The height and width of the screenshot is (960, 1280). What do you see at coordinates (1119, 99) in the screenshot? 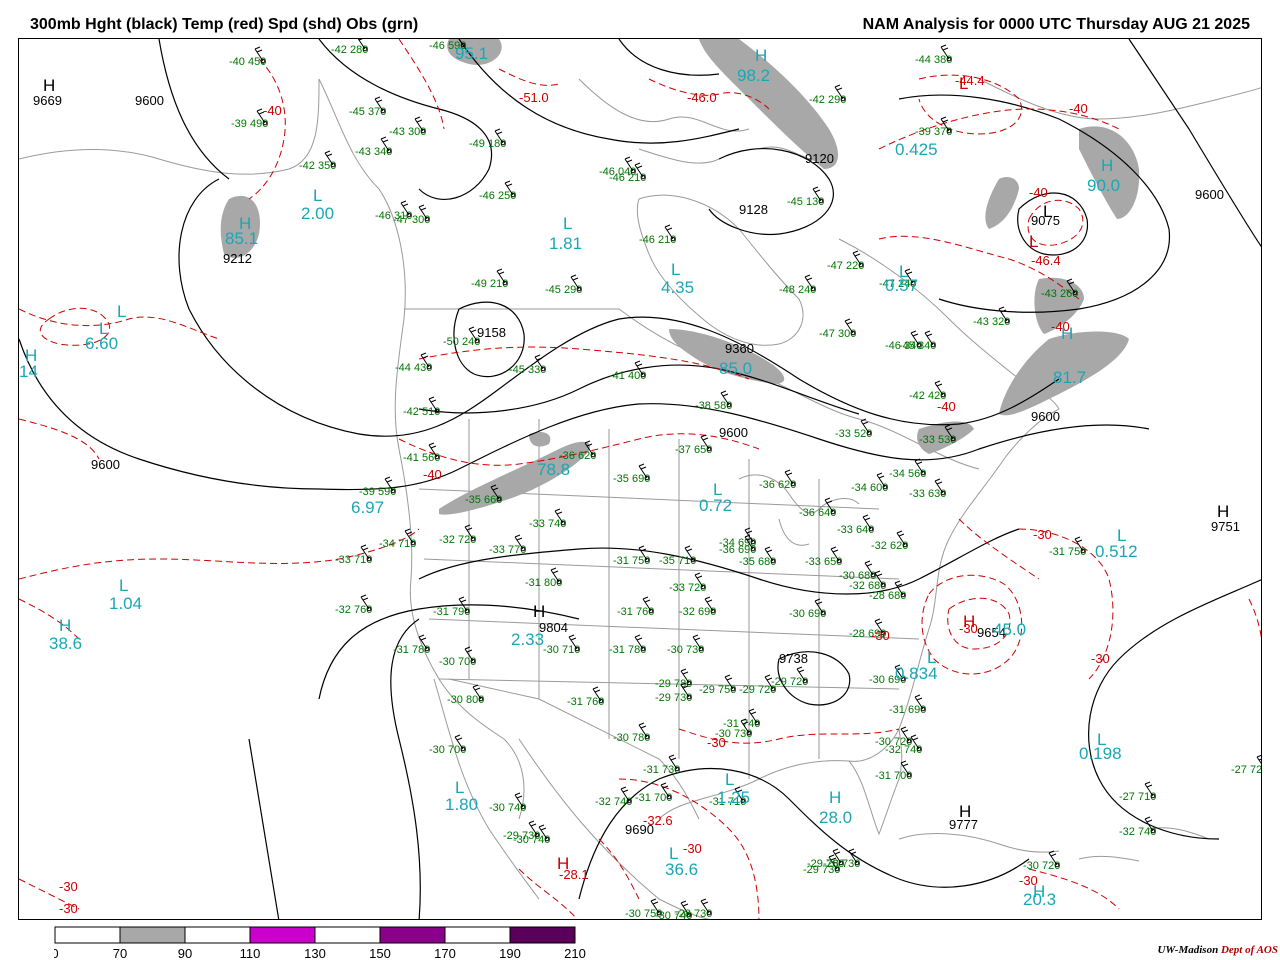
I see `greenland` at bounding box center [1119, 99].